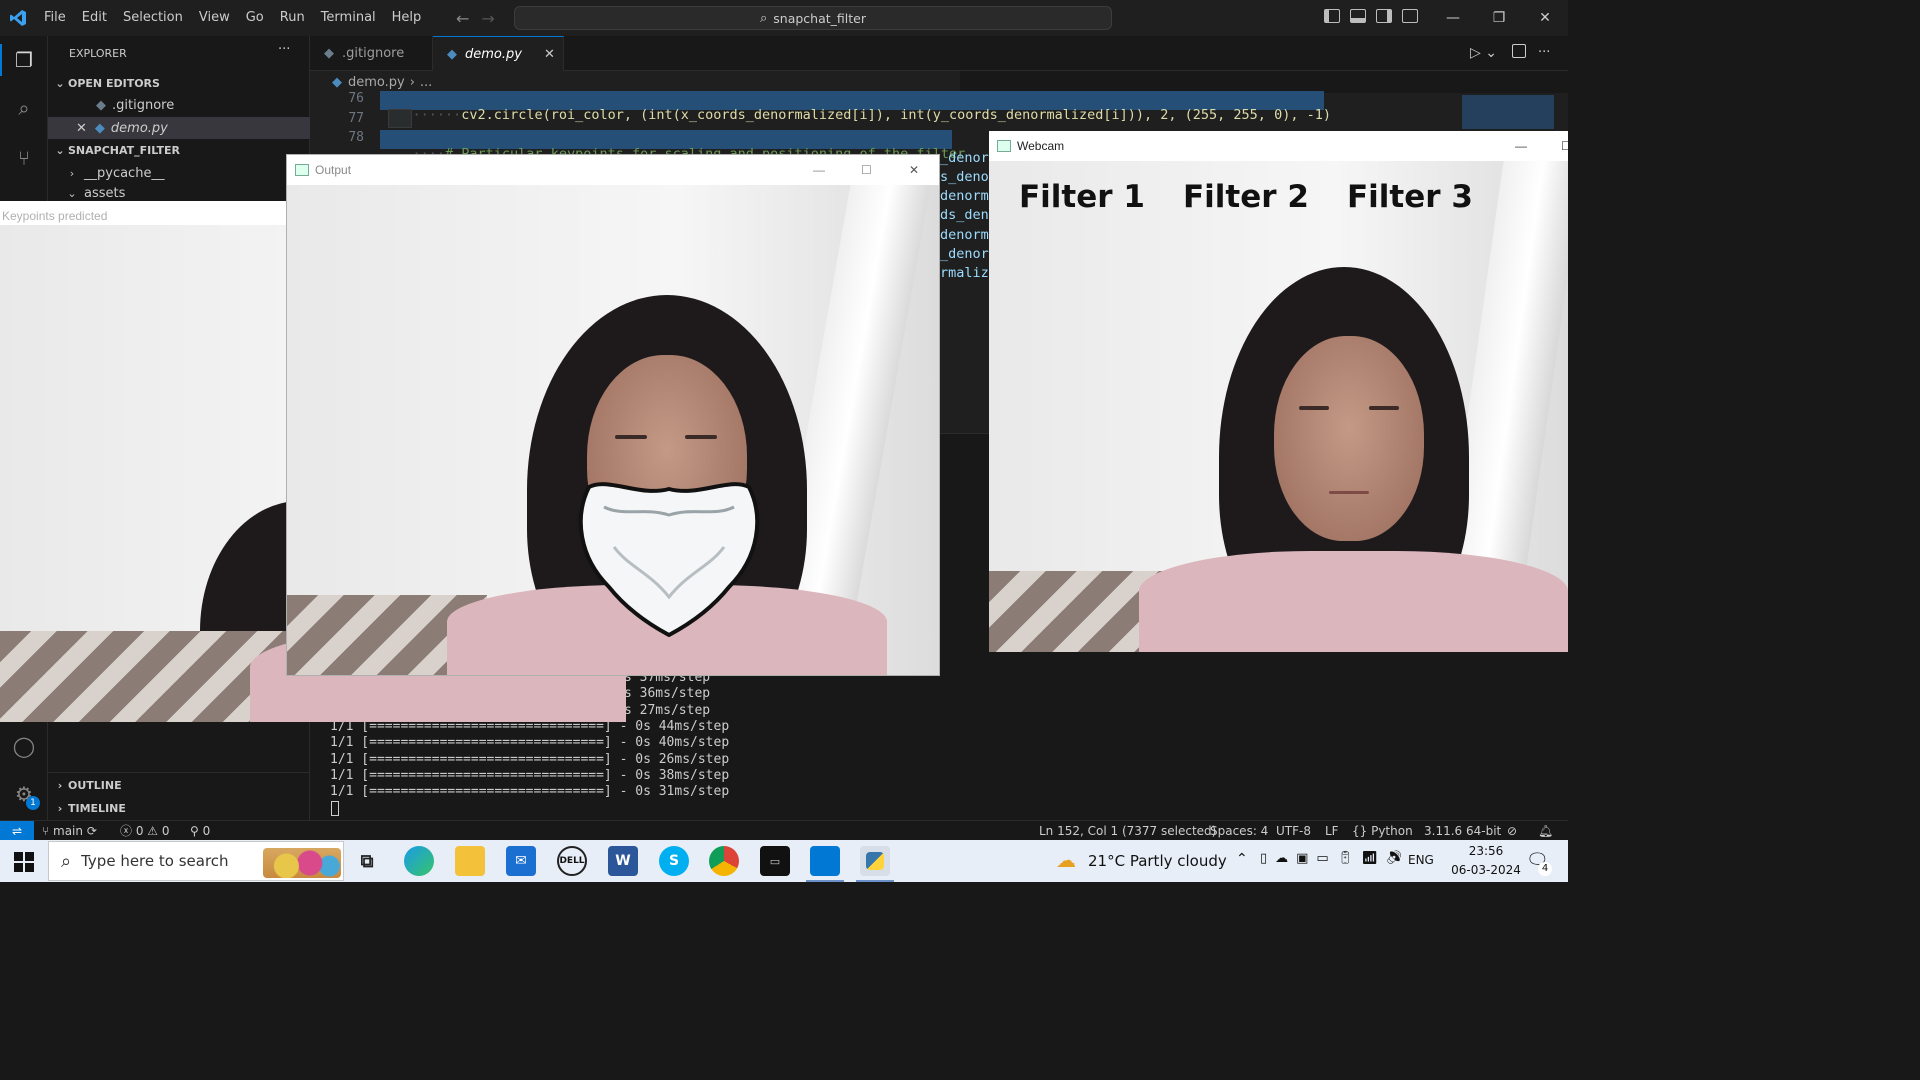 This screenshot has width=1920, height=1080. Describe the element at coordinates (1410, 16) in the screenshot. I see `customize-layout-icon` at that location.